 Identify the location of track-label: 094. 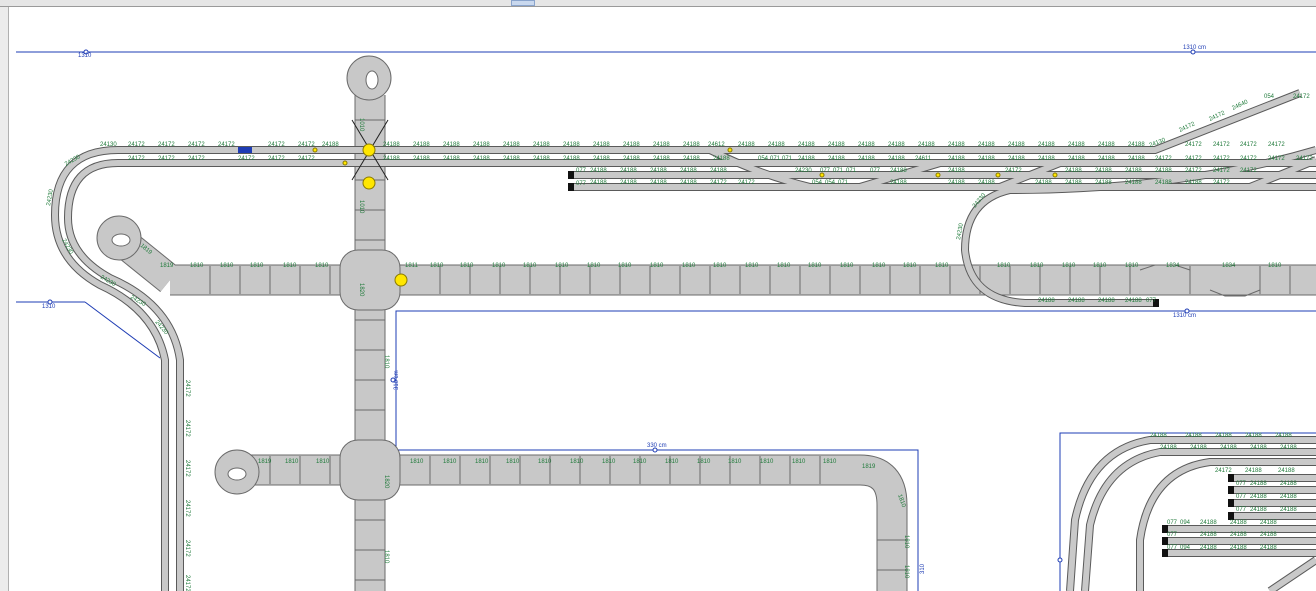
(1185, 548).